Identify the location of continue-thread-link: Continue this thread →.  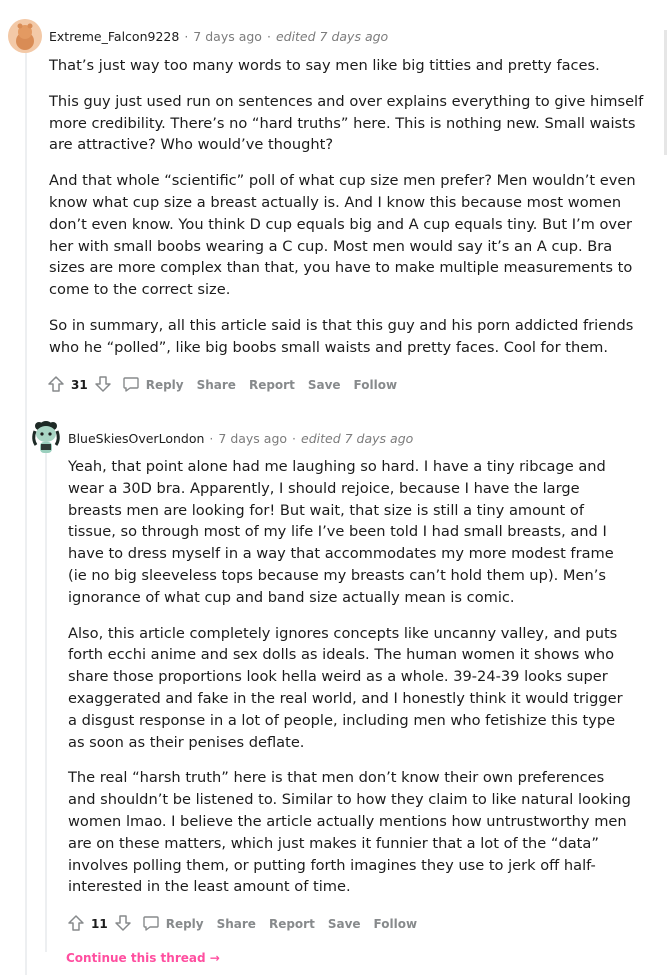
(143, 958).